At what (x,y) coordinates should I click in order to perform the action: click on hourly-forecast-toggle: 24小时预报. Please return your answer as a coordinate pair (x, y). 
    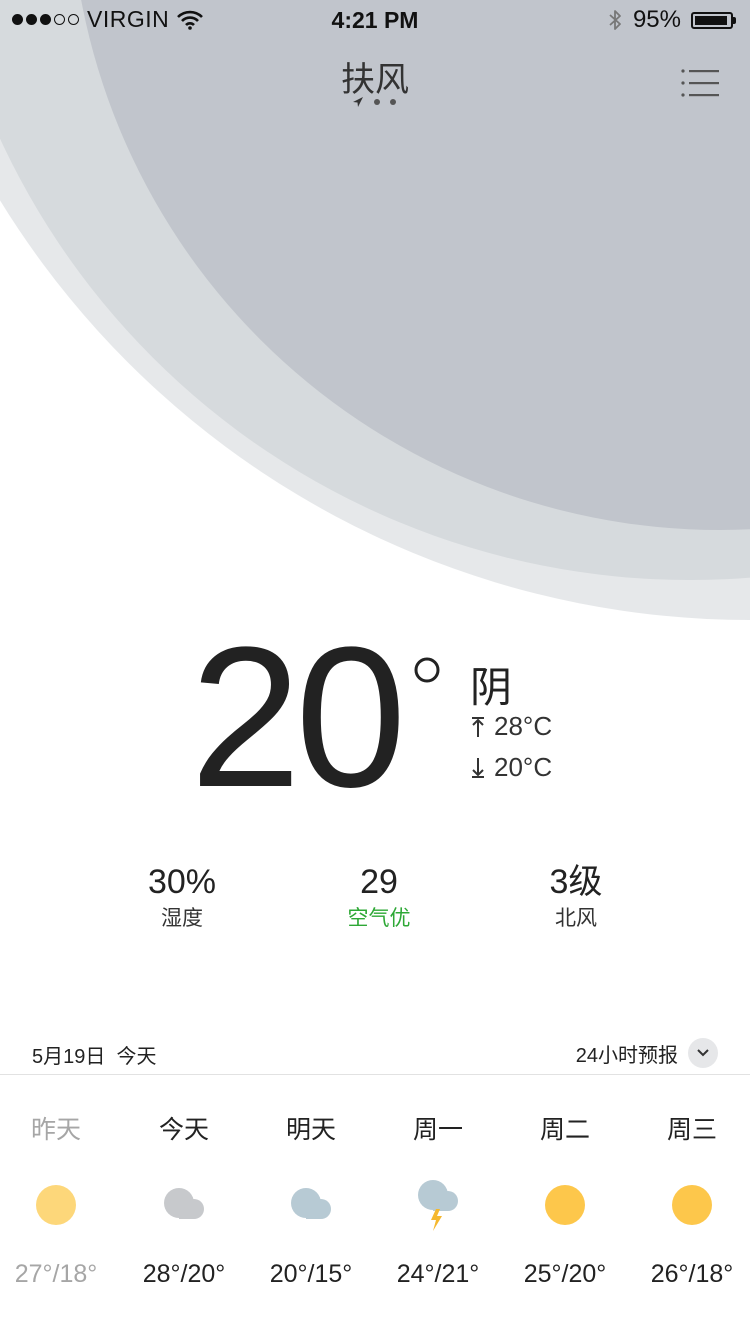
    Looking at the image, I should click on (647, 1053).